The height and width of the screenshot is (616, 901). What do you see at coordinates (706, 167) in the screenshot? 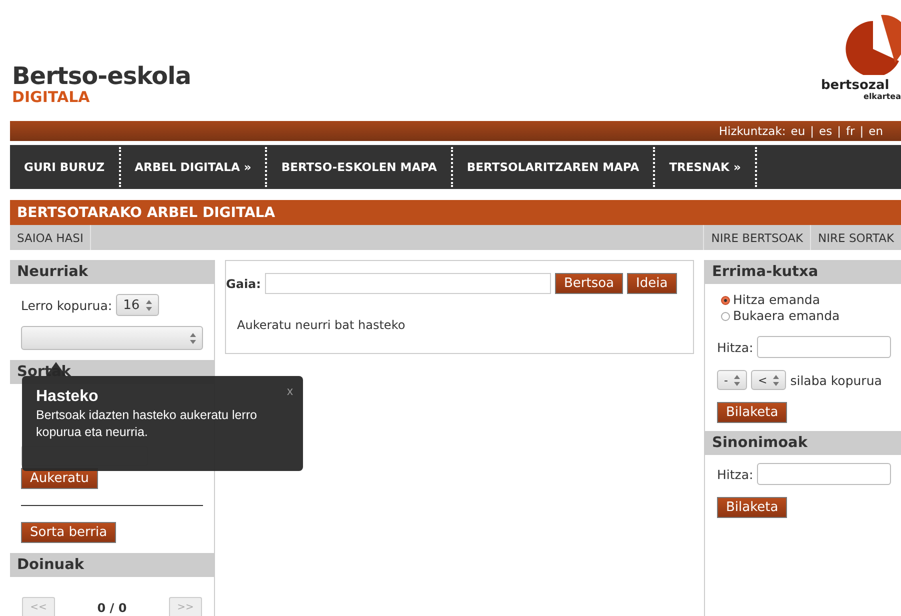
I see `nav-item: TRESNAK »` at bounding box center [706, 167].